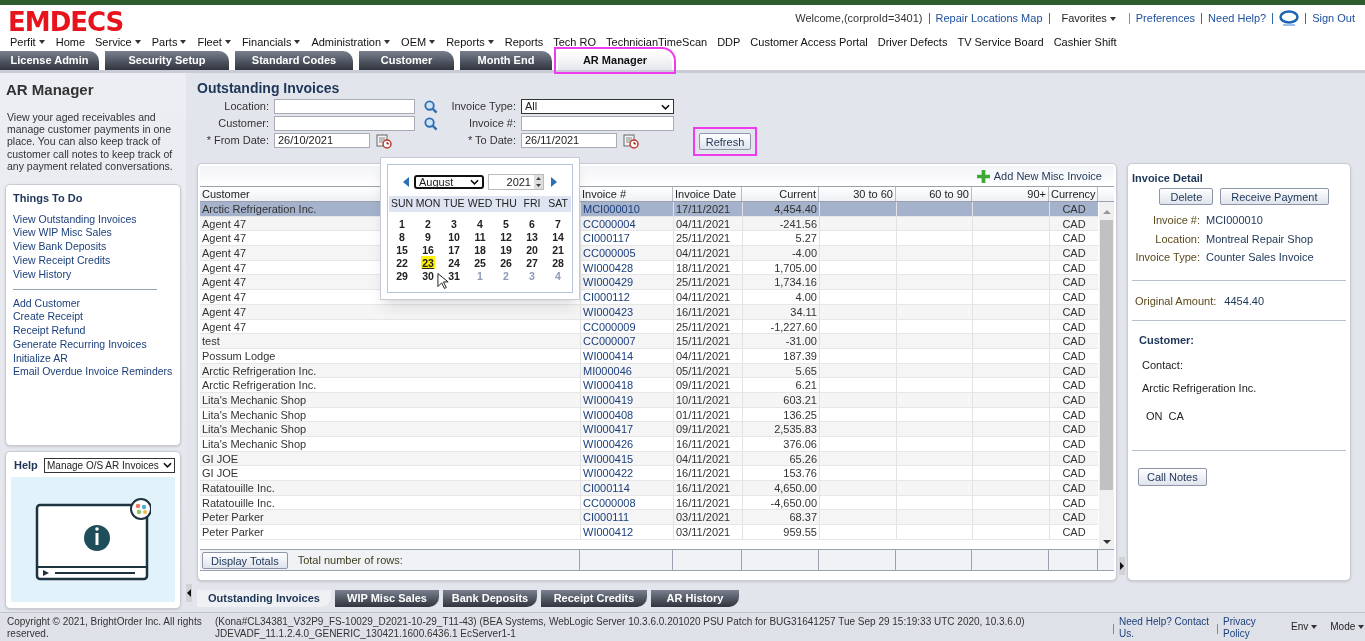 This screenshot has height=641, width=1365. I want to click on menu-item: Driver Defects, so click(912, 42).